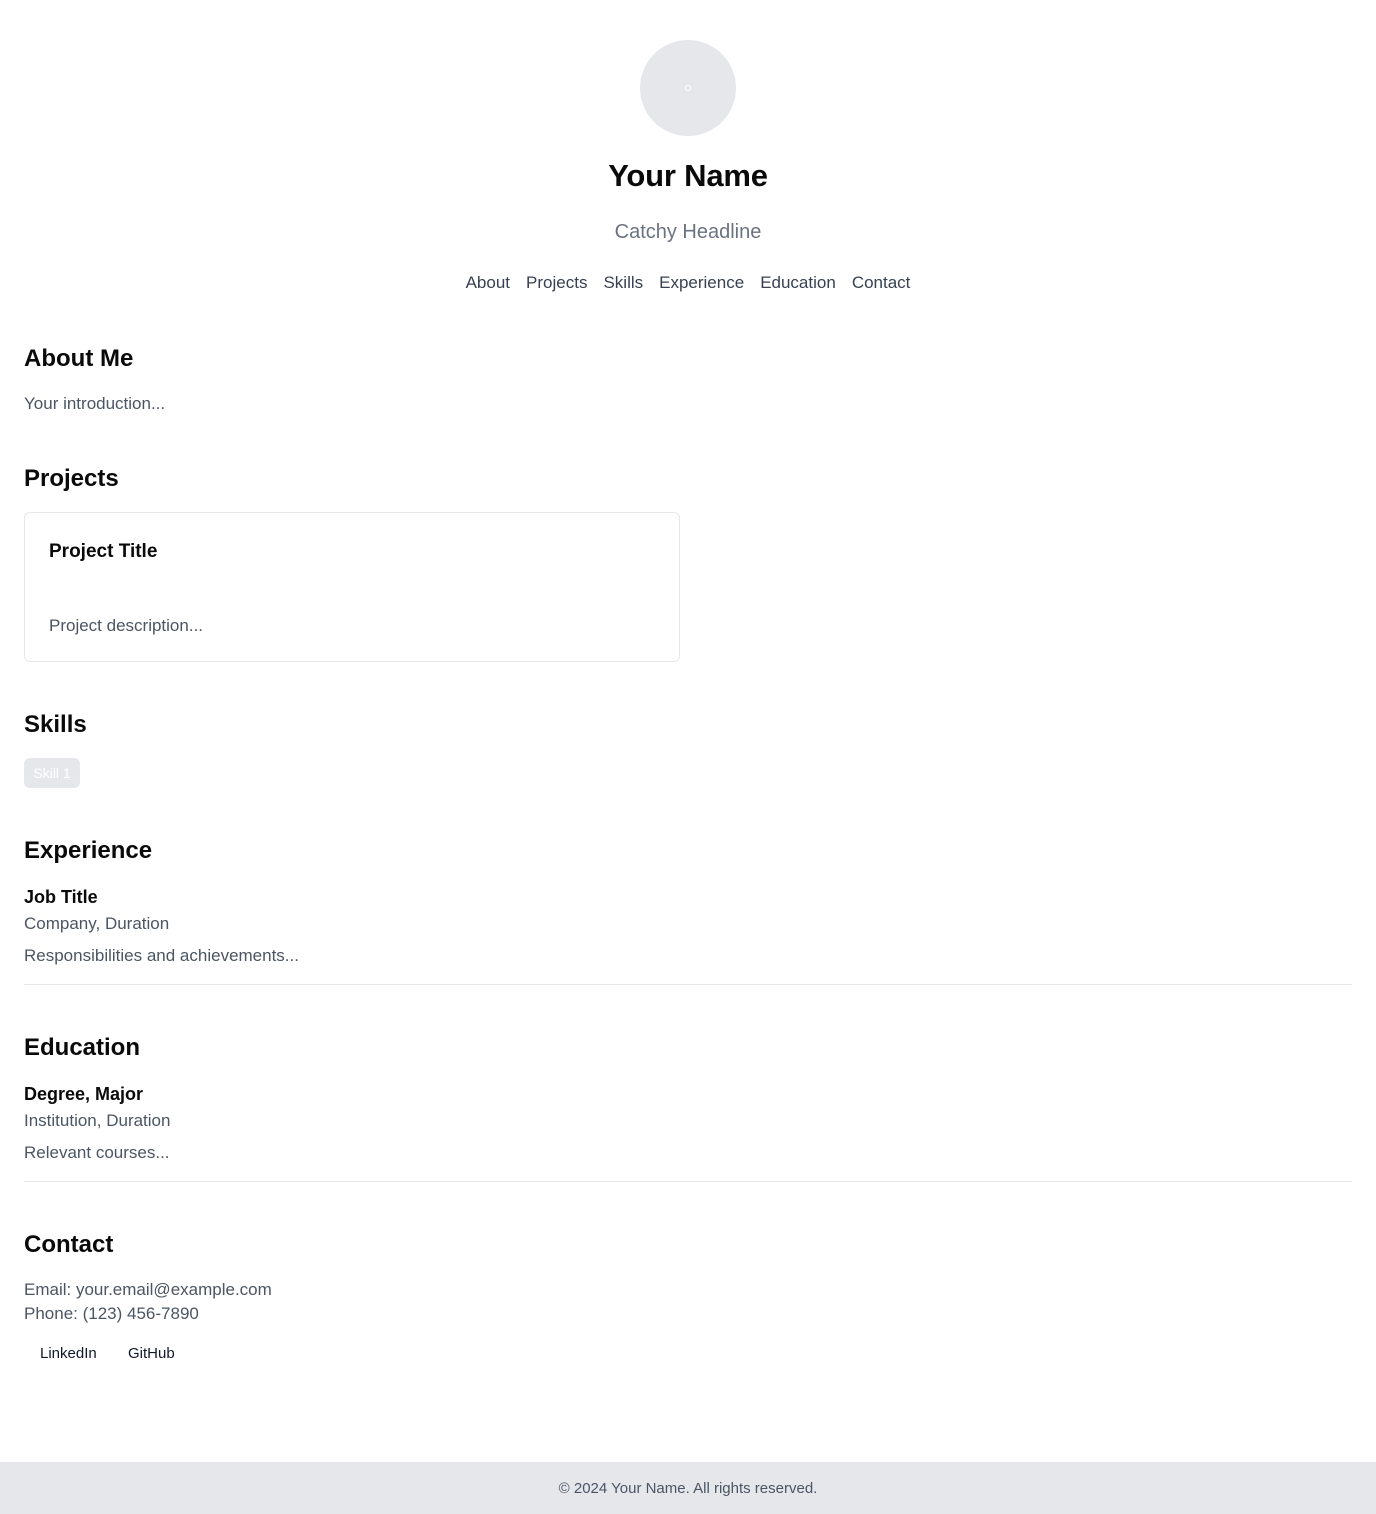 This screenshot has width=1376, height=1514. What do you see at coordinates (79, 358) in the screenshot?
I see `about-heading: About Me` at bounding box center [79, 358].